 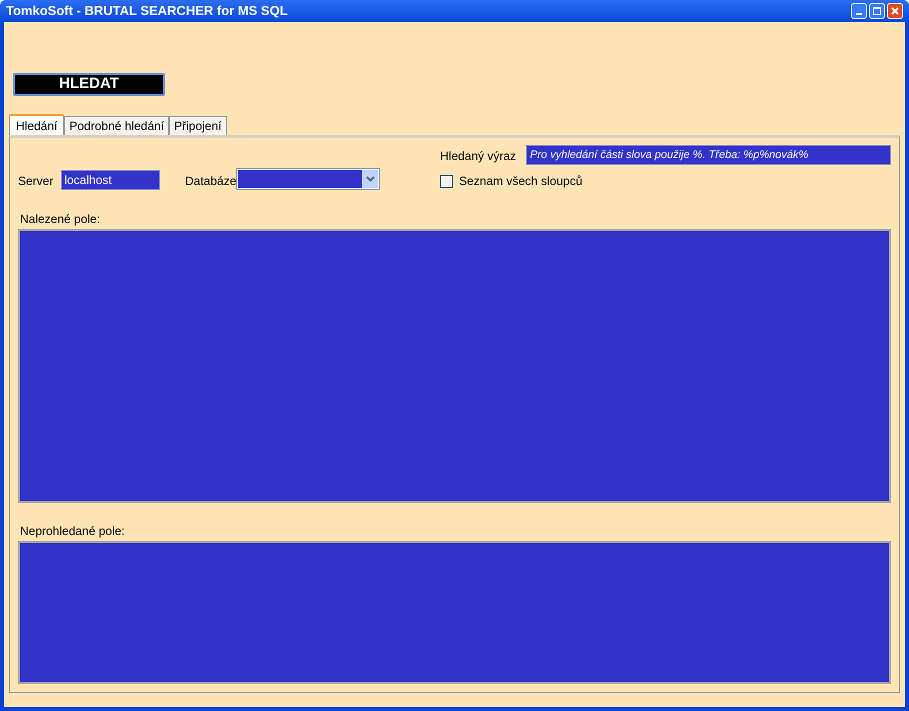 I want to click on database-dropdown, so click(x=308, y=179).